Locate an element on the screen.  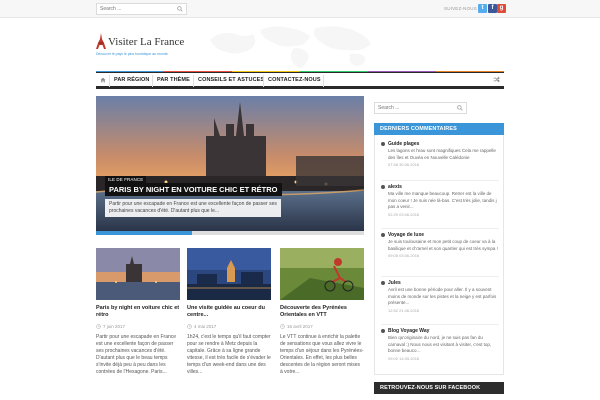
slider-progress-current is located at coordinates (144, 233).